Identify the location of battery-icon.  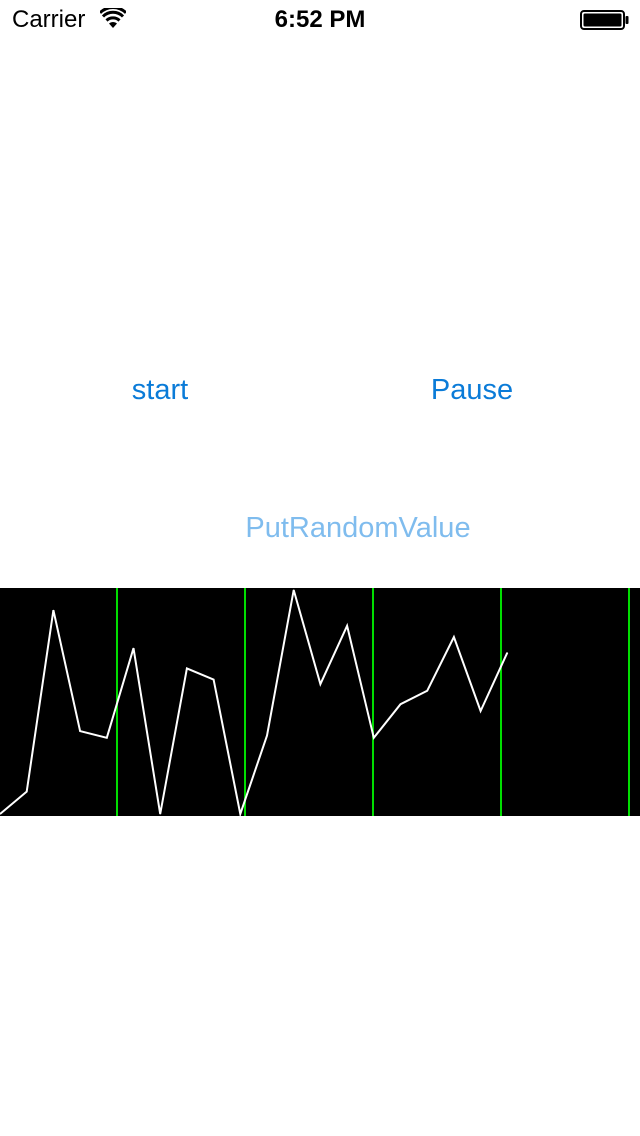
(605, 20).